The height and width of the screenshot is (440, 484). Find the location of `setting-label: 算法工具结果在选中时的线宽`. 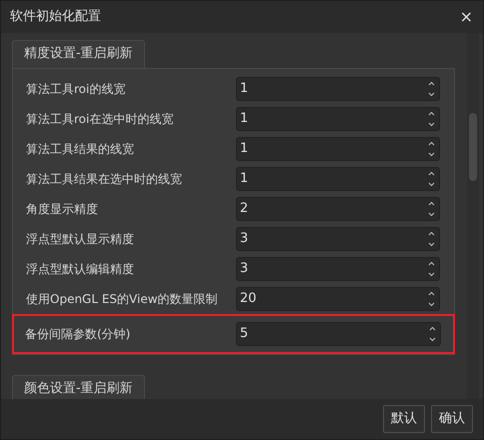

setting-label: 算法工具结果在选中时的线宽 is located at coordinates (104, 179).